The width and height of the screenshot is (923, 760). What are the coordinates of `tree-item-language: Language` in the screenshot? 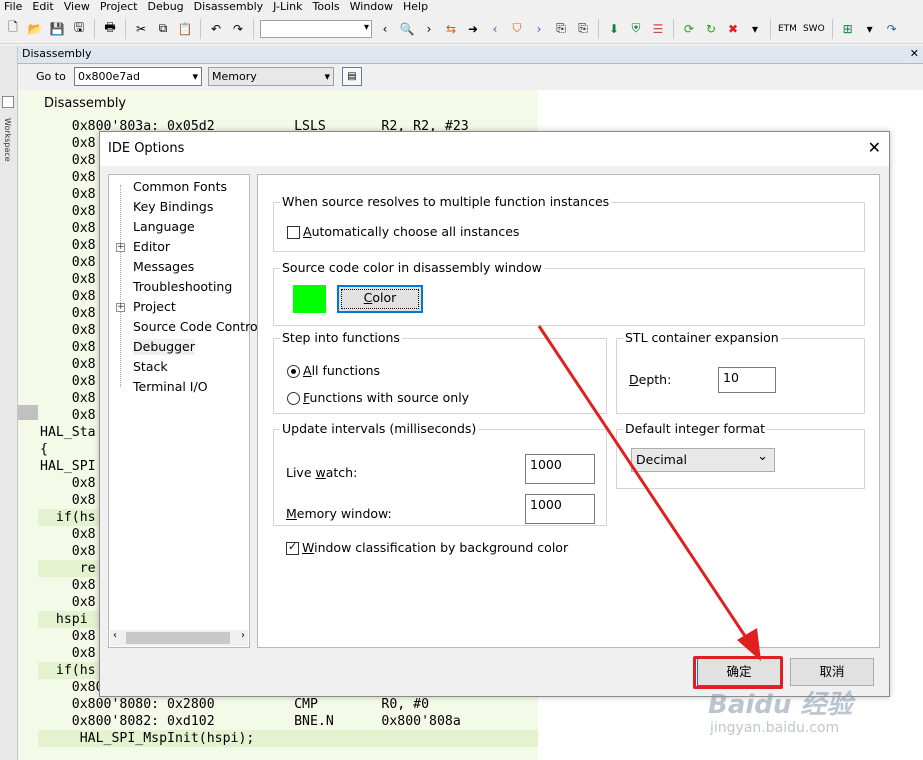 It's located at (164, 227).